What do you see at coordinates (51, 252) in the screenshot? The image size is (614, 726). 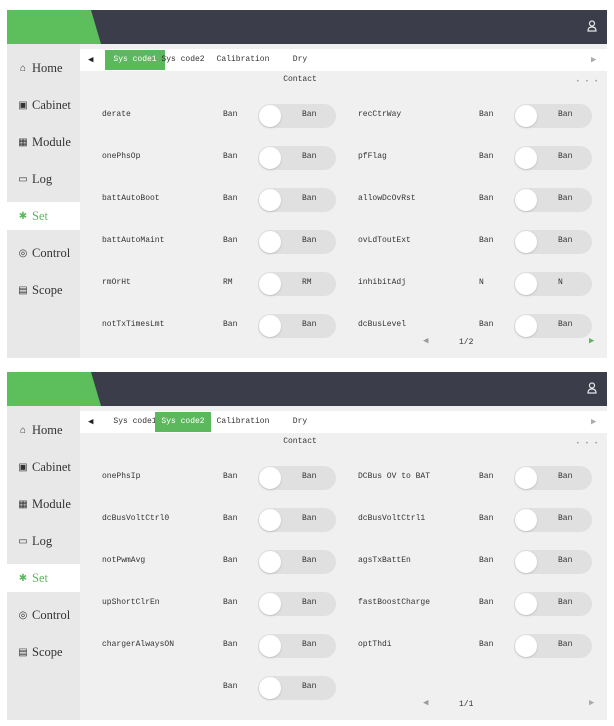 I see `sidebar-item-label: Control` at bounding box center [51, 252].